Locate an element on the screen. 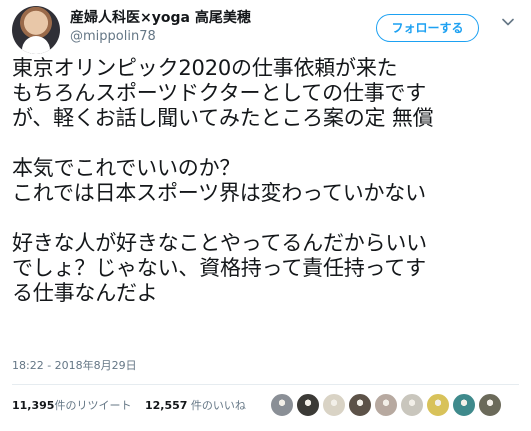  retweet-label: 件のリツイート is located at coordinates (93, 405).